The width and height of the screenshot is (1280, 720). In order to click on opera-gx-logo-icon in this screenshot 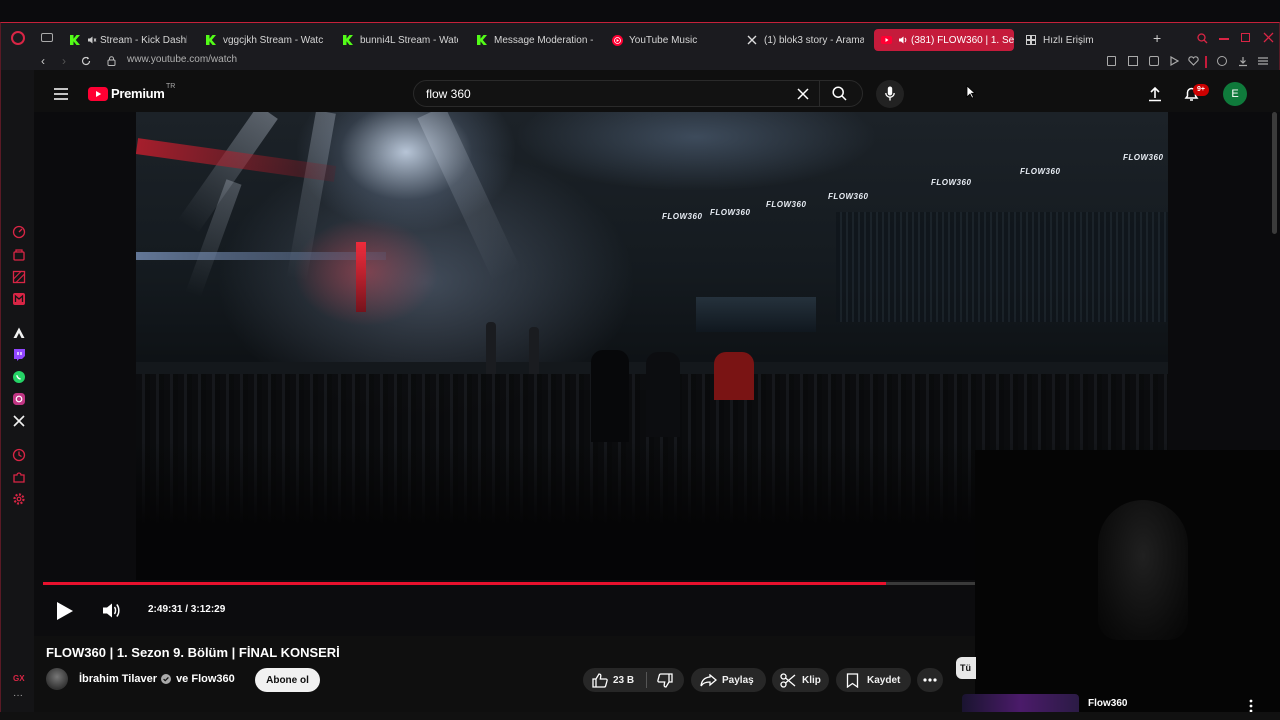, I will do `click(18, 38)`.